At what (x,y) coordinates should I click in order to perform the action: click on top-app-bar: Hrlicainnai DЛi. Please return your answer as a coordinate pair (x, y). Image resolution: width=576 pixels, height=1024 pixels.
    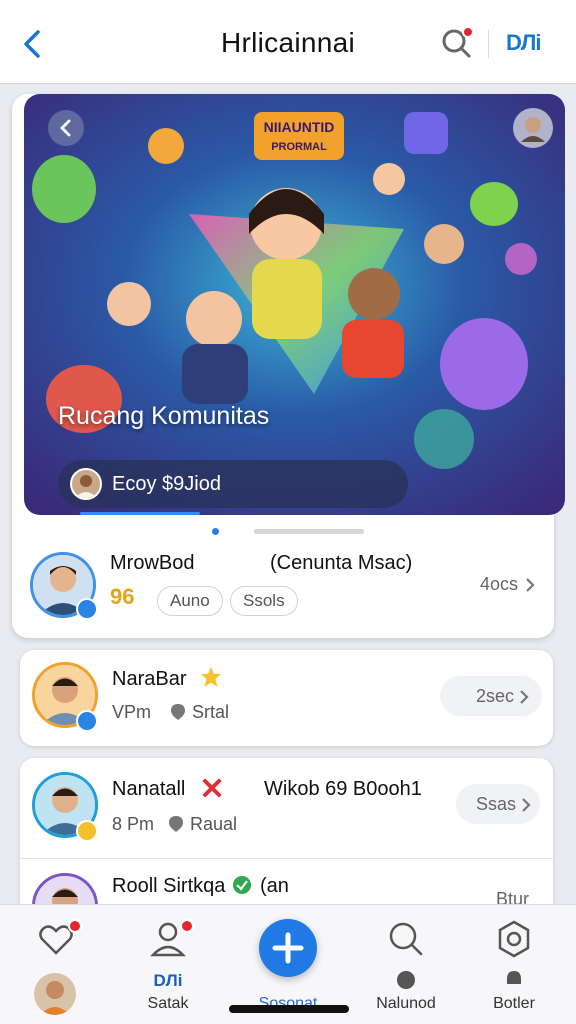
    Looking at the image, I should click on (288, 42).